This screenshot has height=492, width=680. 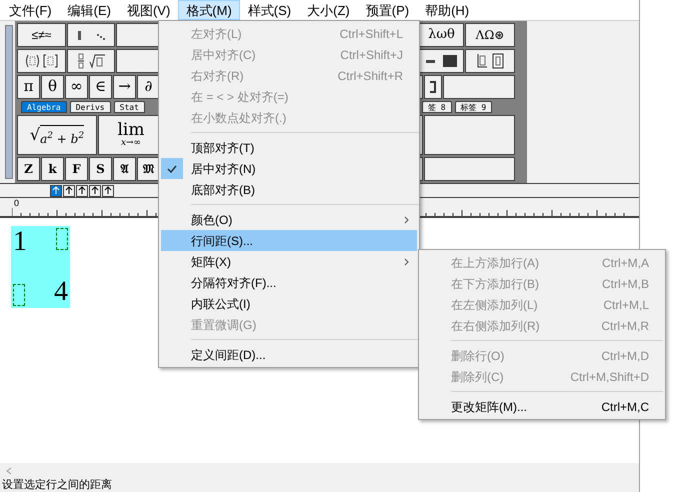 I want to click on matrix-entry: 1, so click(x=20, y=242).